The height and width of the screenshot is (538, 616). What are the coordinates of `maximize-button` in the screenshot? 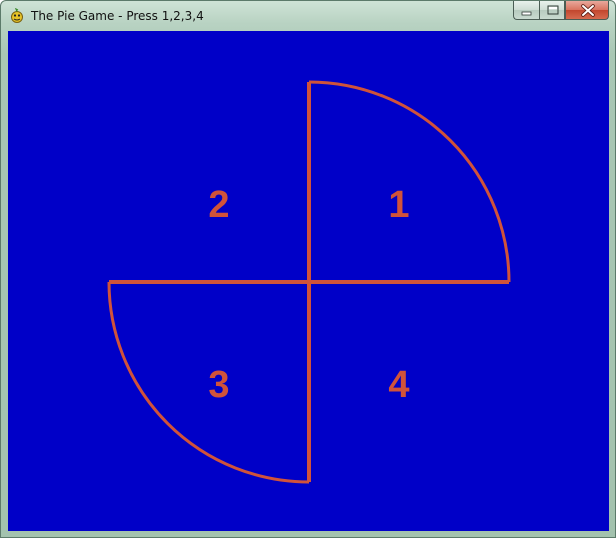 It's located at (552, 10).